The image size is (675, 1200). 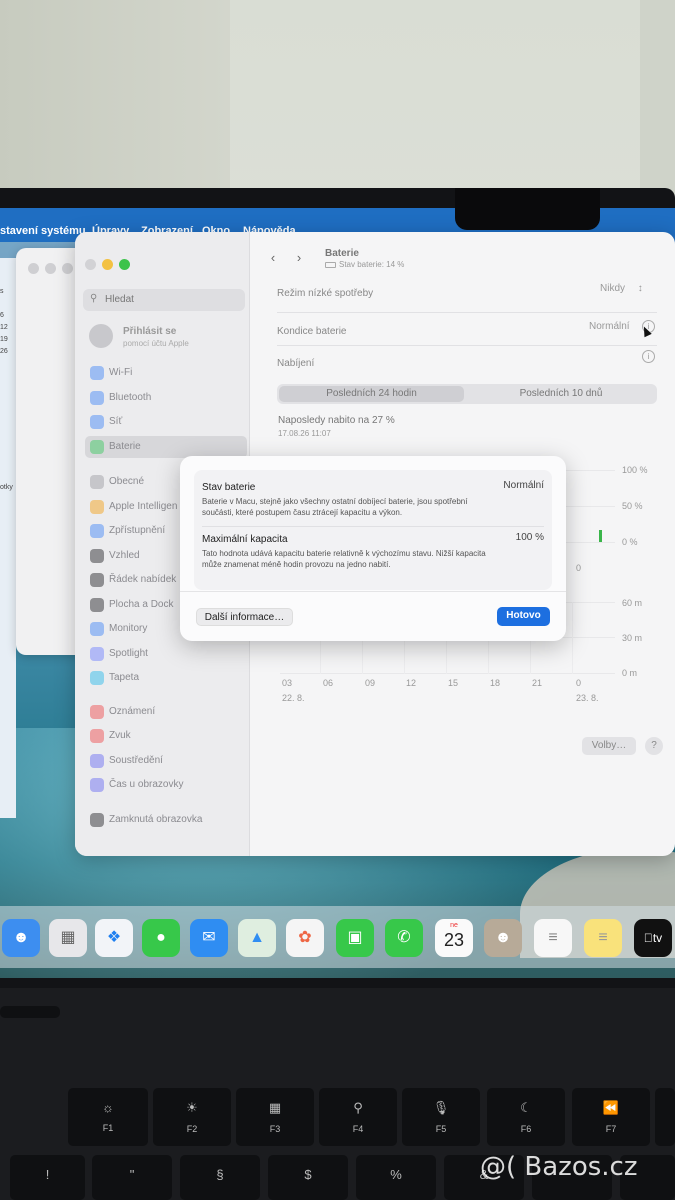 What do you see at coordinates (245, 539) in the screenshot?
I see `max-capacity-heading: Maximální kapacita` at bounding box center [245, 539].